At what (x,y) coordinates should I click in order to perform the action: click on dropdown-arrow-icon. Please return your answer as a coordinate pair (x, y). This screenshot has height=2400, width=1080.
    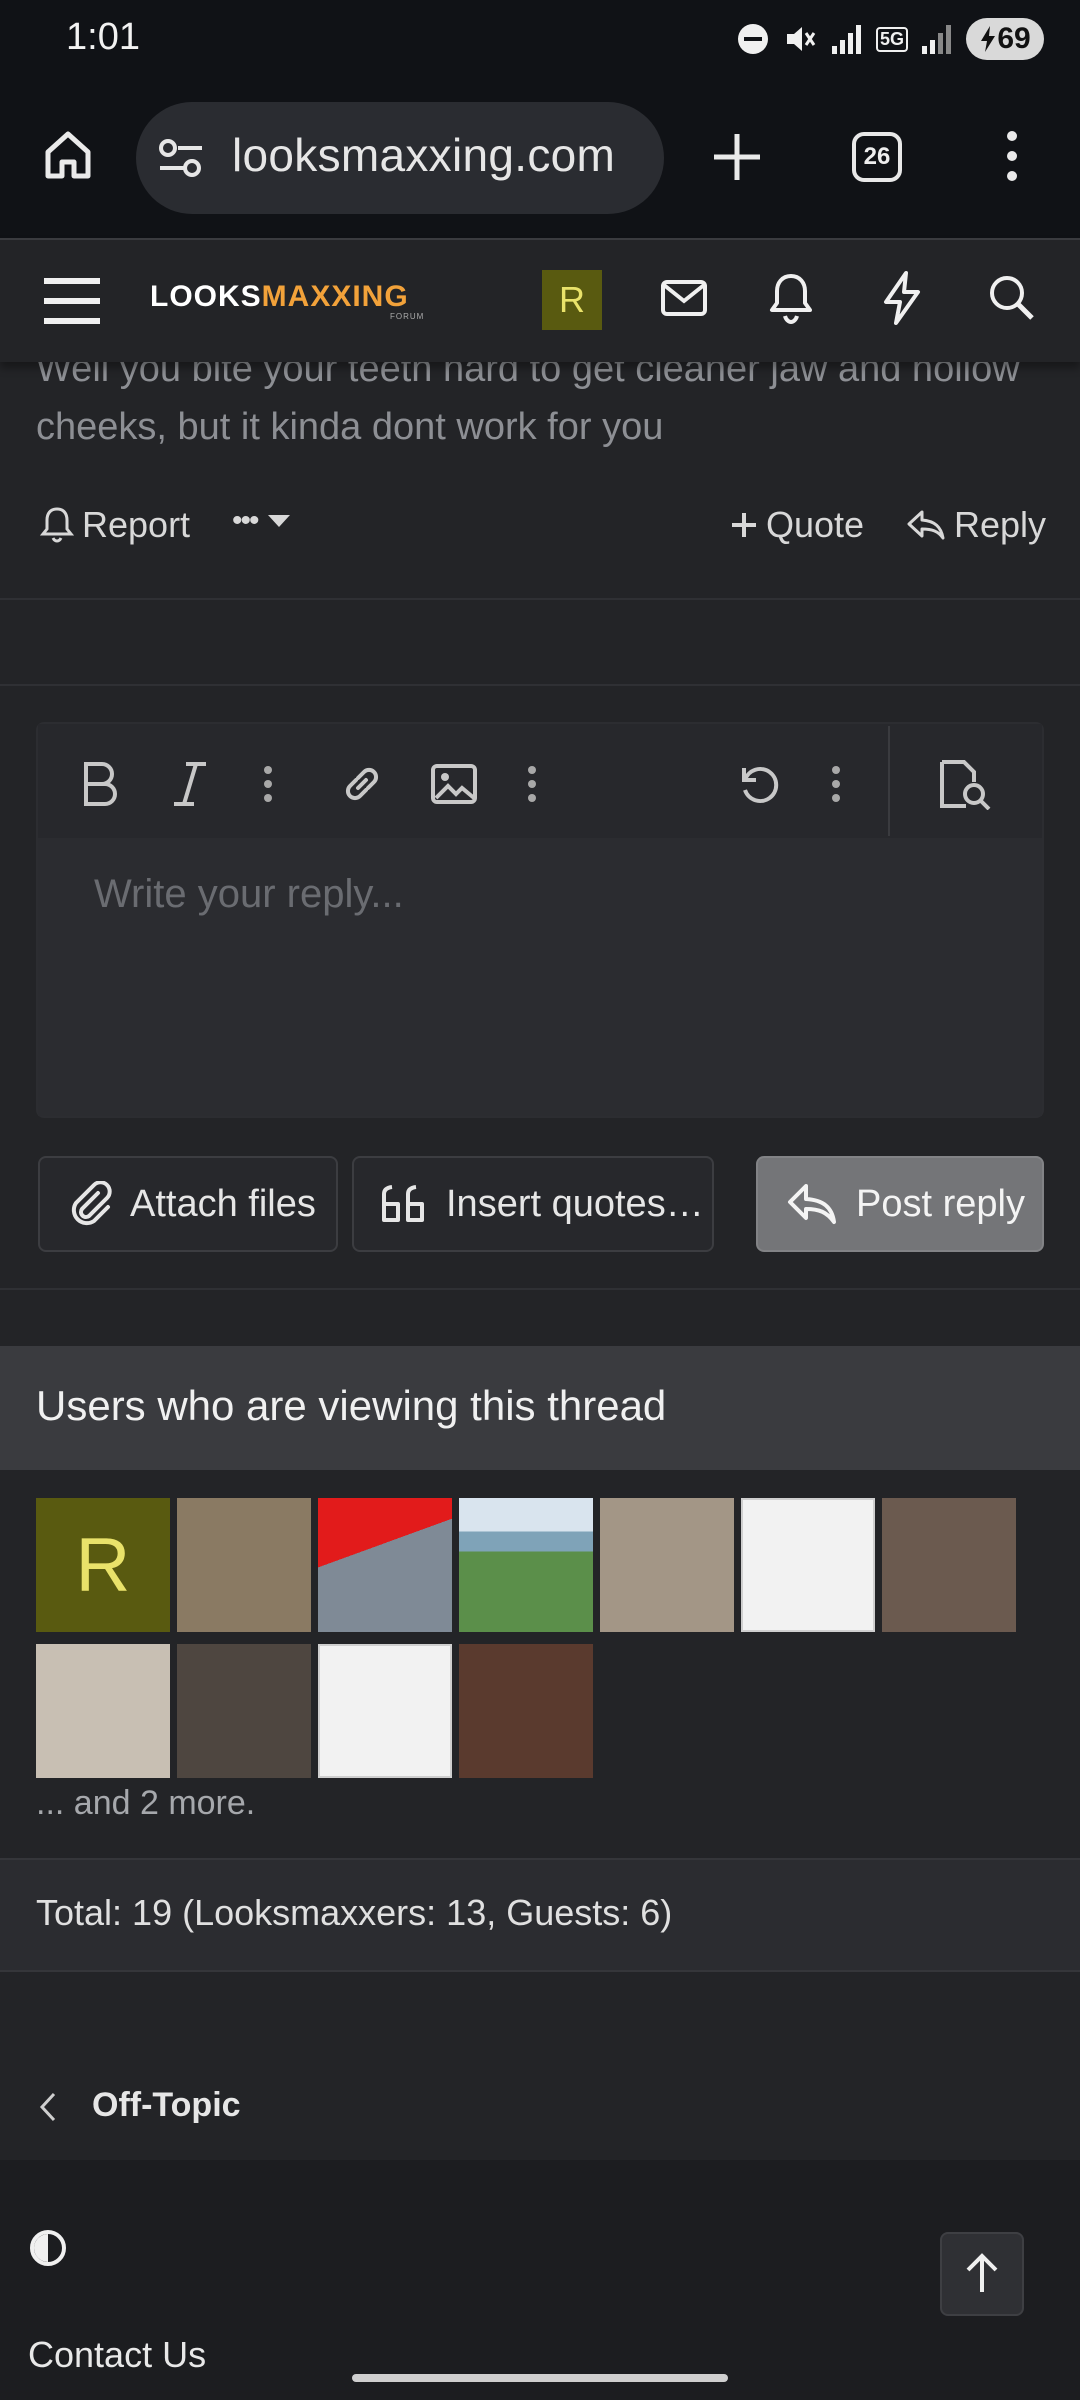
    Looking at the image, I should click on (278, 521).